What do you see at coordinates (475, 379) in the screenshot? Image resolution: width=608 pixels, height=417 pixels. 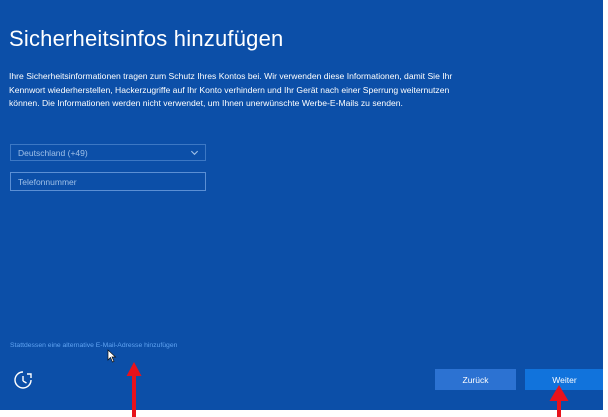 I see `back-button: Zurück` at bounding box center [475, 379].